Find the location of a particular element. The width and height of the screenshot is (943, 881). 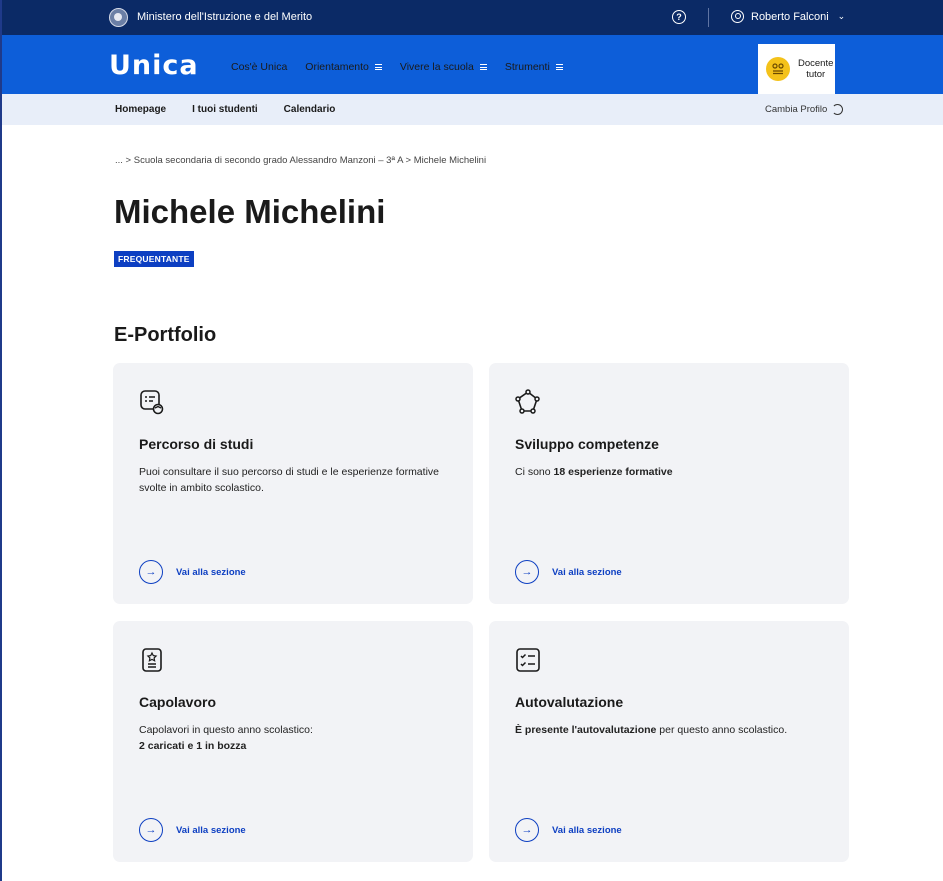

checklist-icon is located at coordinates (528, 660).